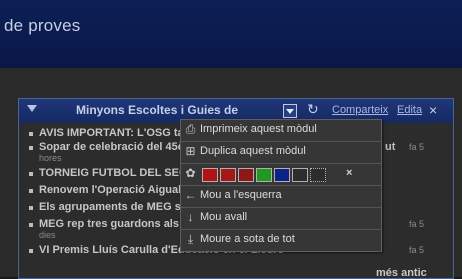 Image resolution: width=462 pixels, height=279 pixels. I want to click on news-title: AVIS IMPORTANT: L'OSG tan, so click(114, 133).